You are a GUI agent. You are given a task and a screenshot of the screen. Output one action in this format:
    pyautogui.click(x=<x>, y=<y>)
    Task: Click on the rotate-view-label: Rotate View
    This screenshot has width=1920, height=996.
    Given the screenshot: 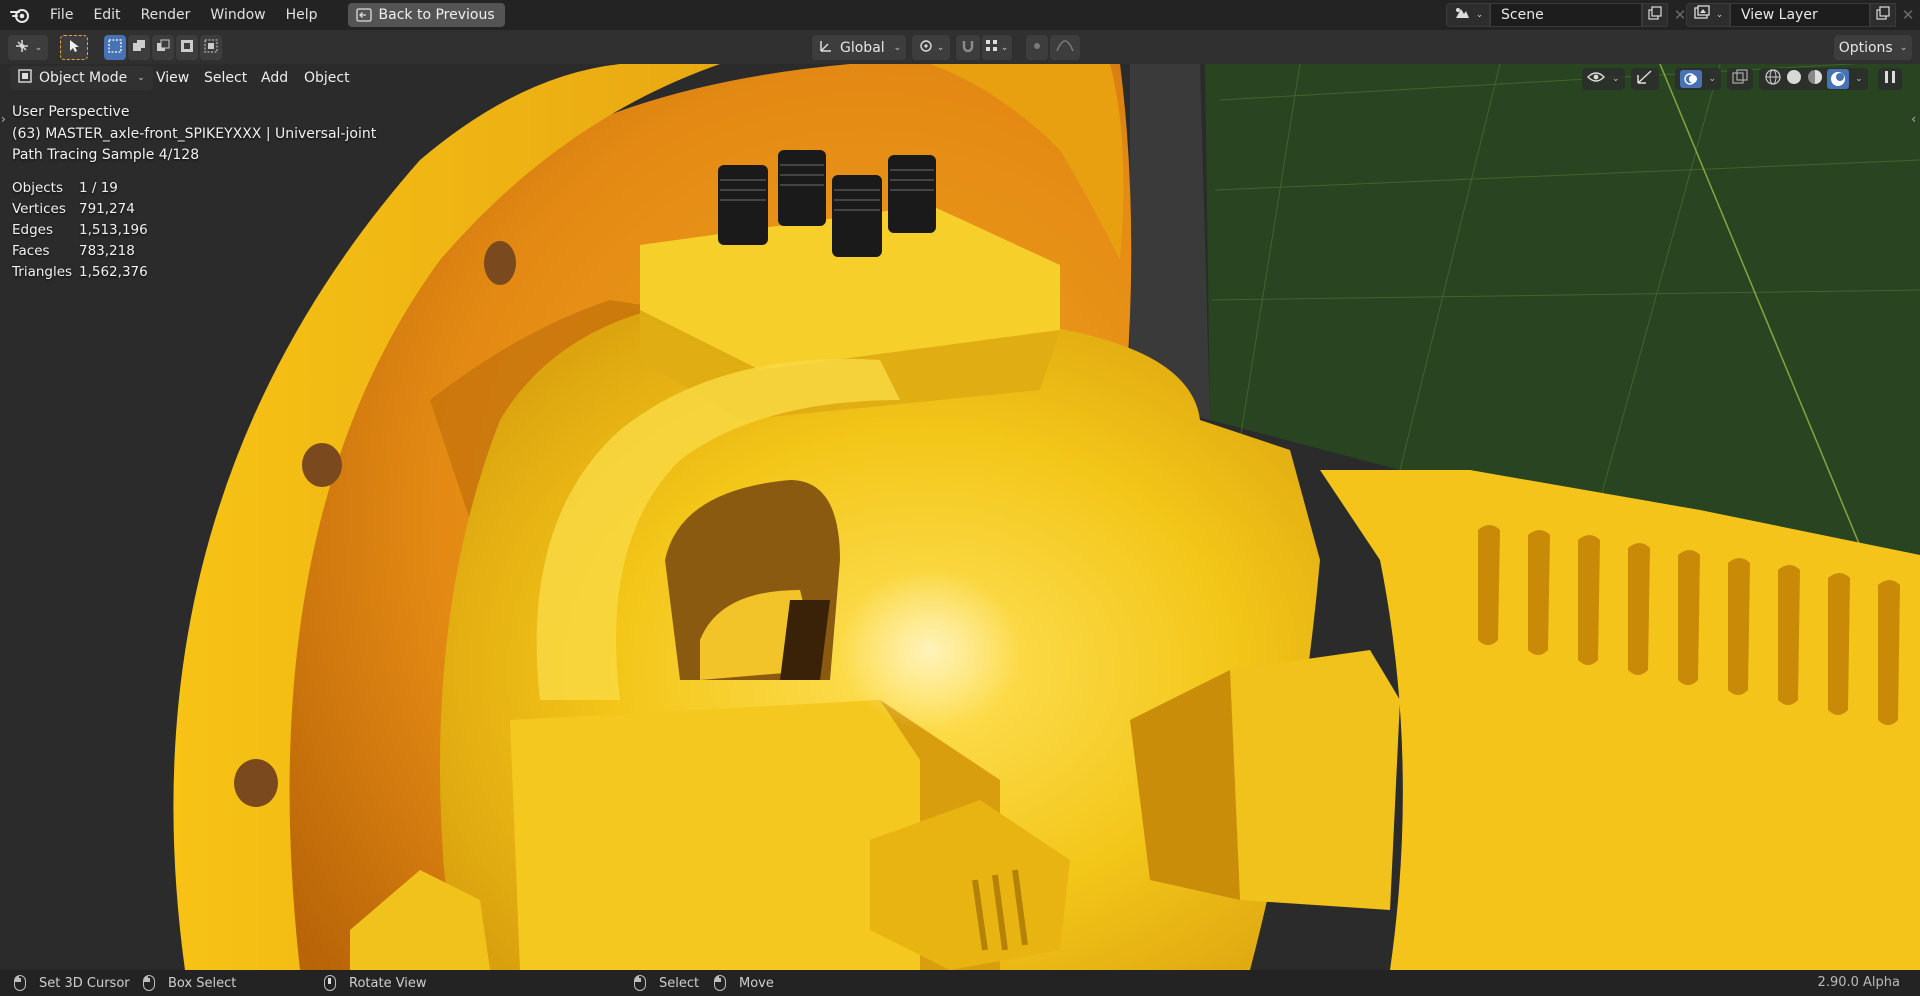 What is the action you would take?
    pyautogui.click(x=388, y=983)
    